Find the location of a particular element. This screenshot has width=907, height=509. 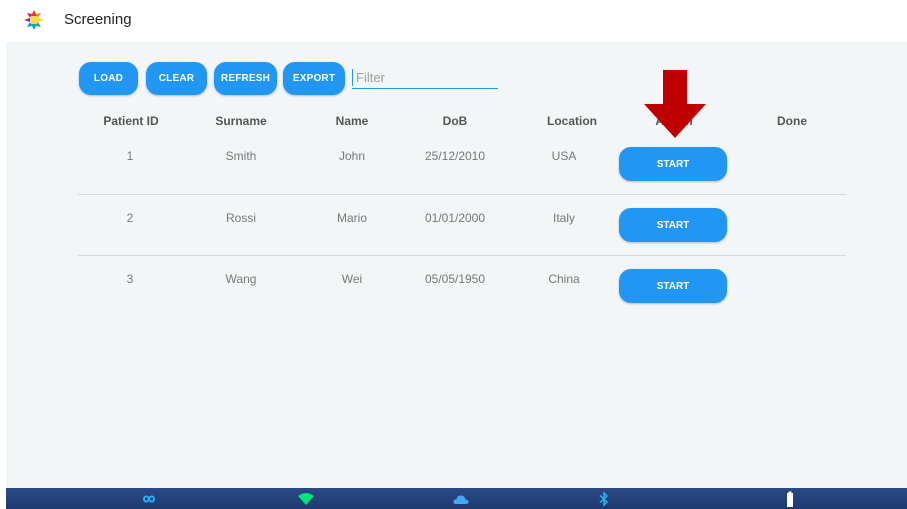

column-header-surname: Surname is located at coordinates (241, 121).